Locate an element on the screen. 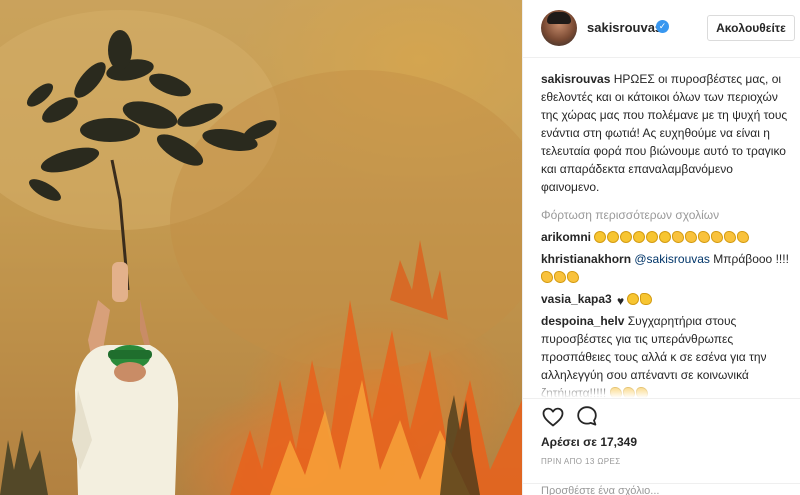  heart-outline-icon is located at coordinates (553, 417).